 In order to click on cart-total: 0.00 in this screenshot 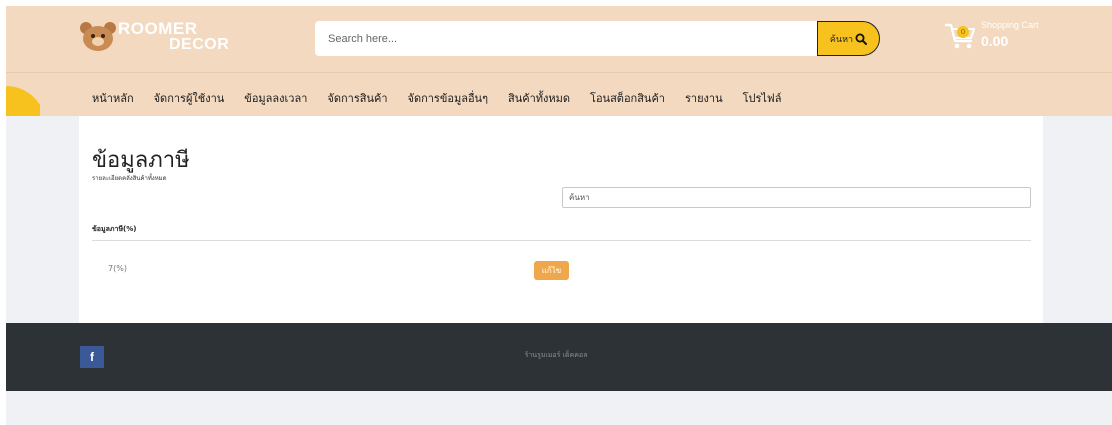, I will do `click(995, 41)`.